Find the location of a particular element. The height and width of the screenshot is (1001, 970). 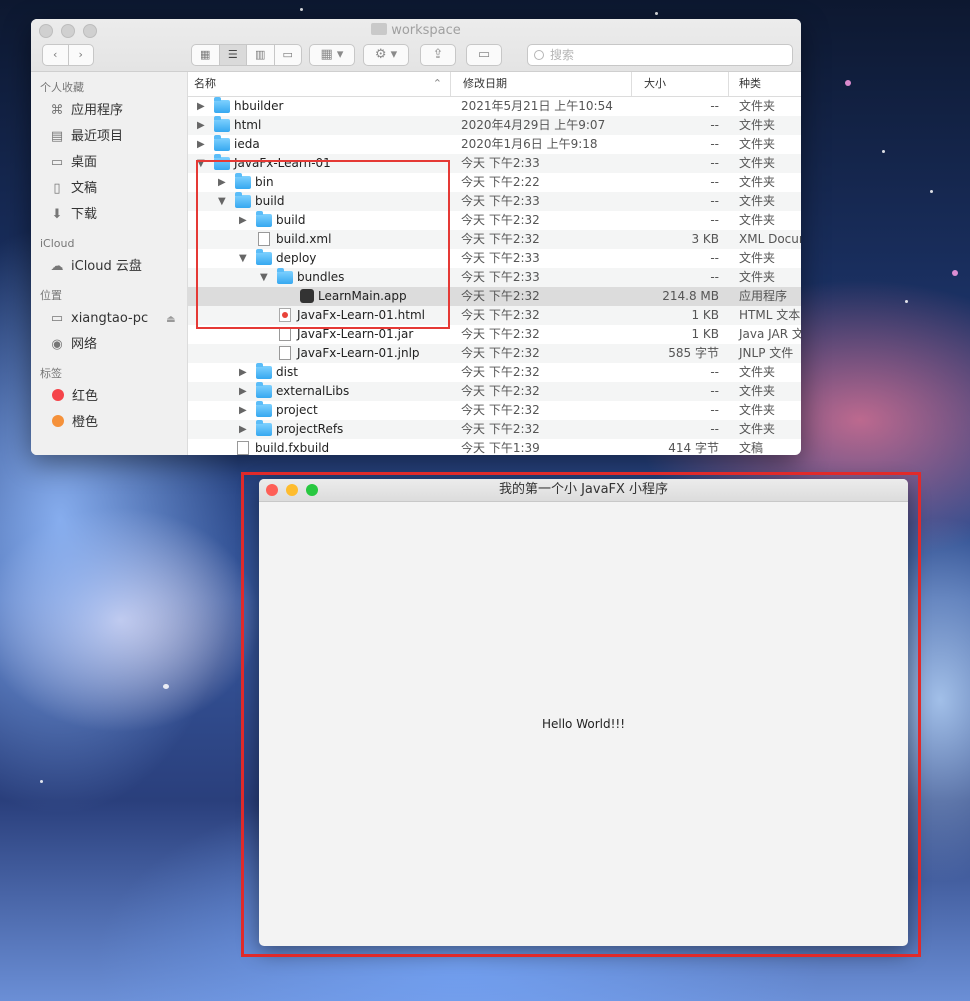

sidebar-item-network: ◉ 网络 is located at coordinates (109, 345).